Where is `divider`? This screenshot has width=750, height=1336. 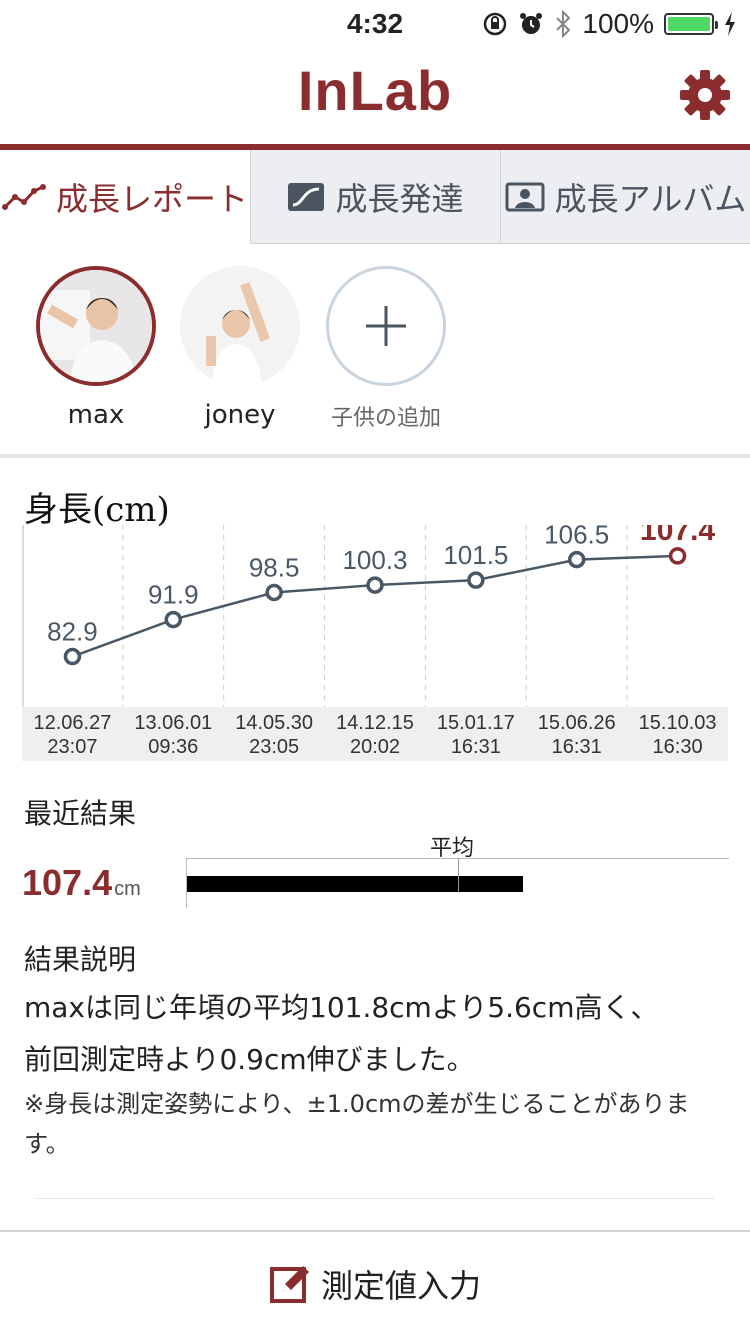
divider is located at coordinates (375, 1198).